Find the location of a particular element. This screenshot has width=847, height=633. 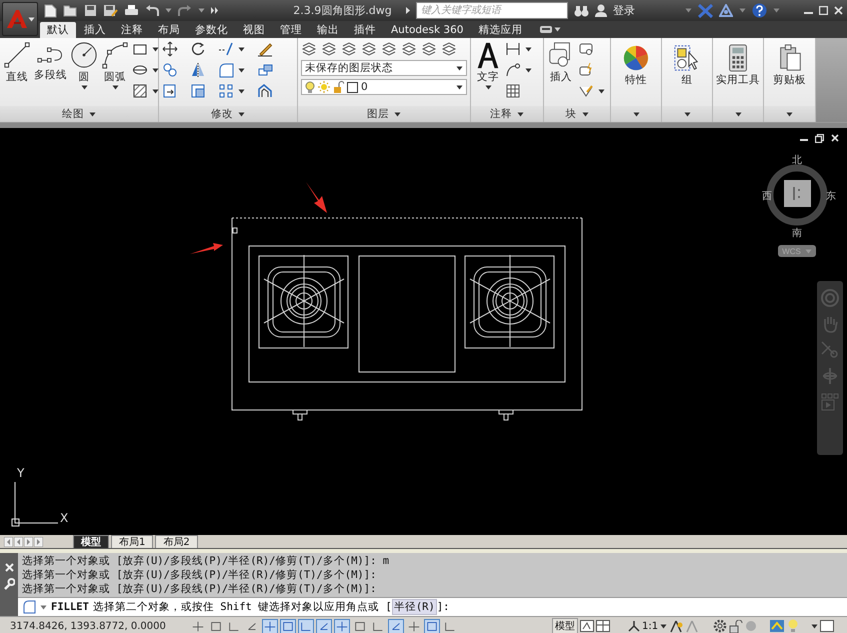

undo-icon is located at coordinates (152, 10).